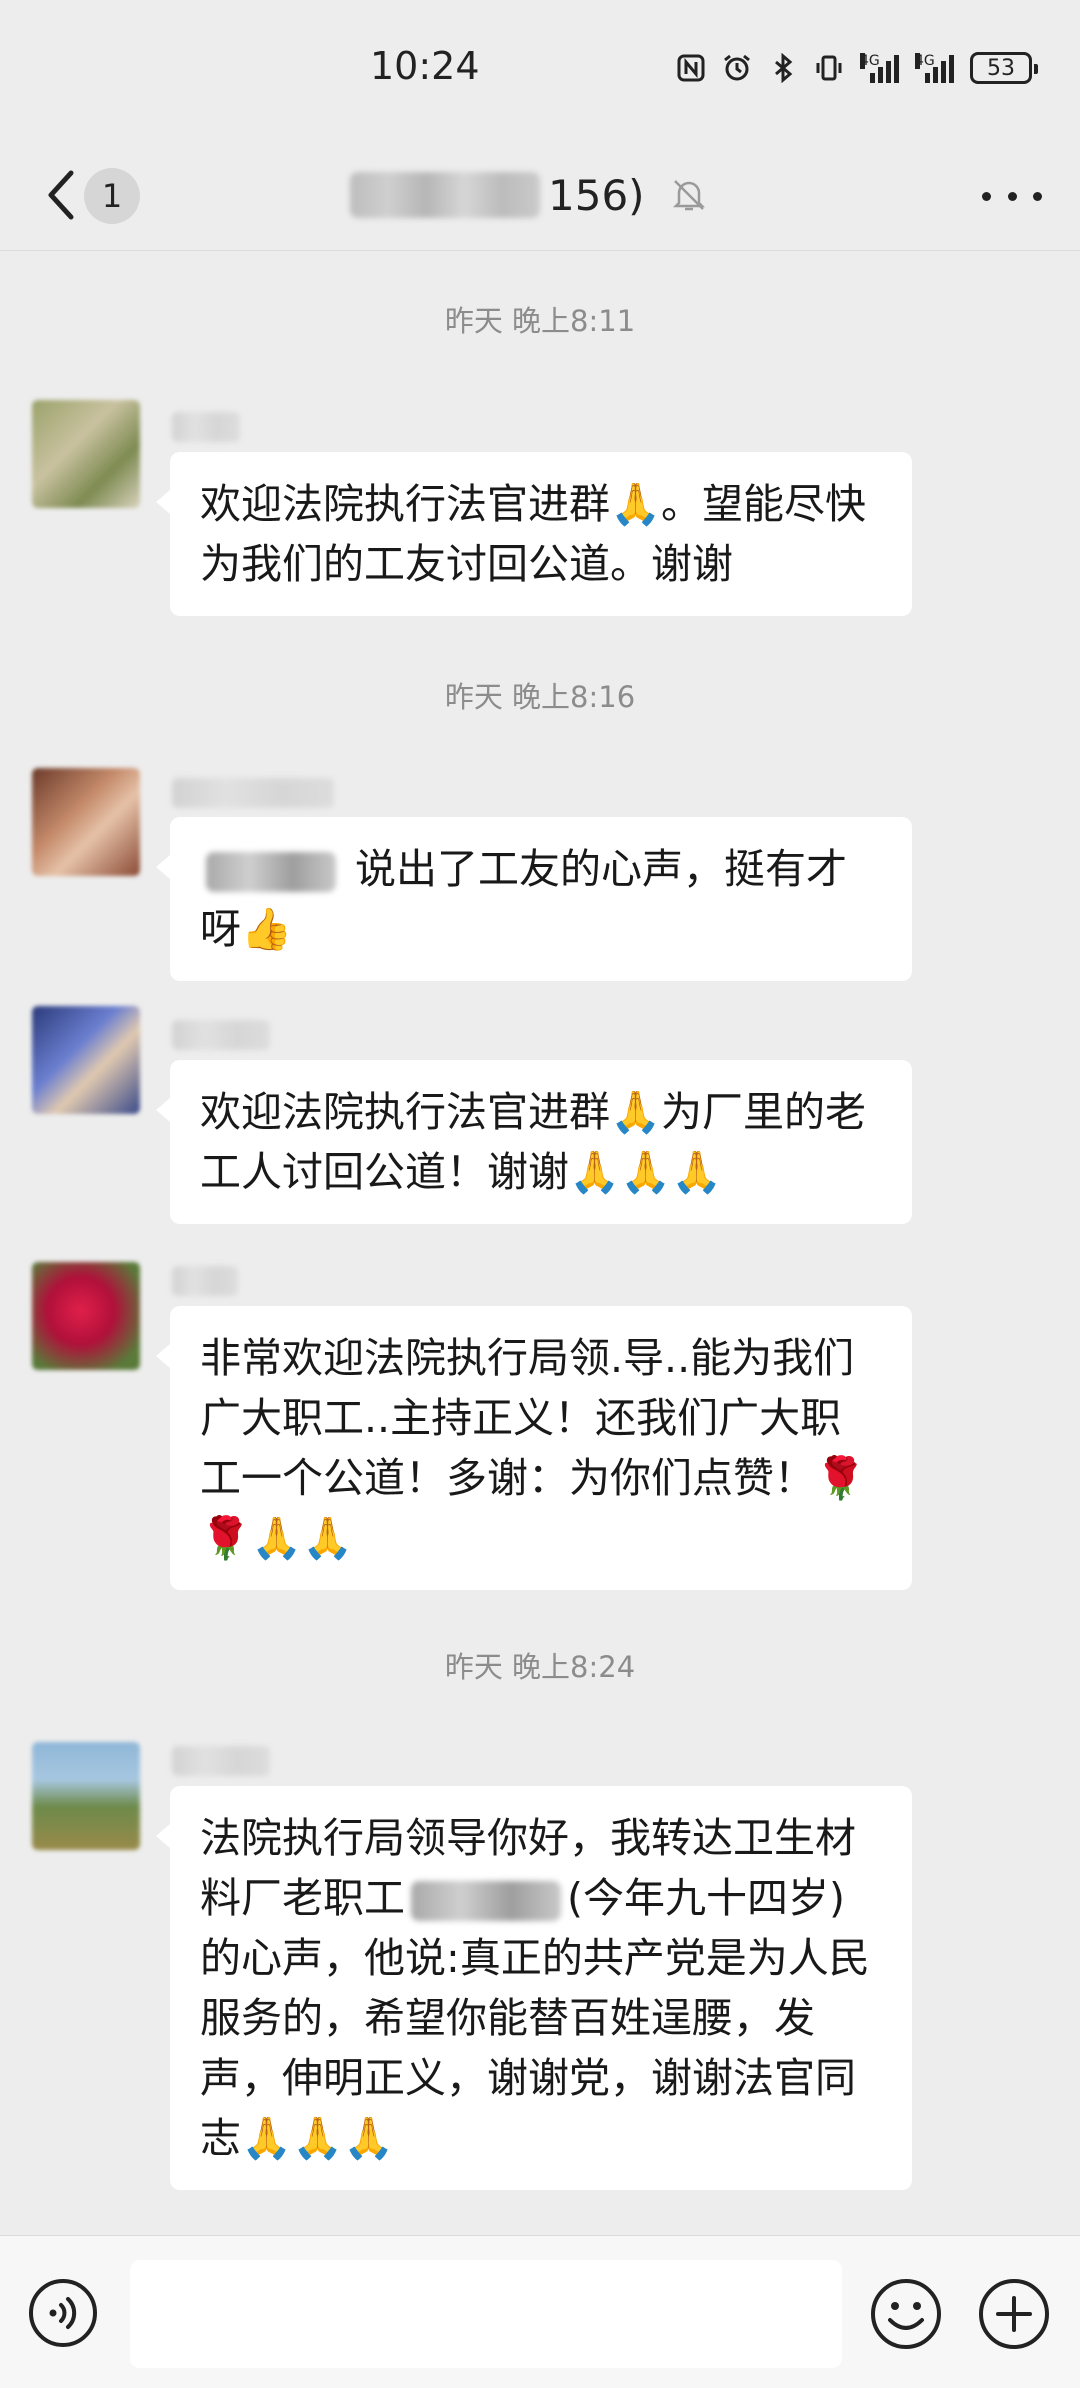 This screenshot has height=2388, width=1080. What do you see at coordinates (857, 68) in the screenshot?
I see `status-icons: 4G 4G 53` at bounding box center [857, 68].